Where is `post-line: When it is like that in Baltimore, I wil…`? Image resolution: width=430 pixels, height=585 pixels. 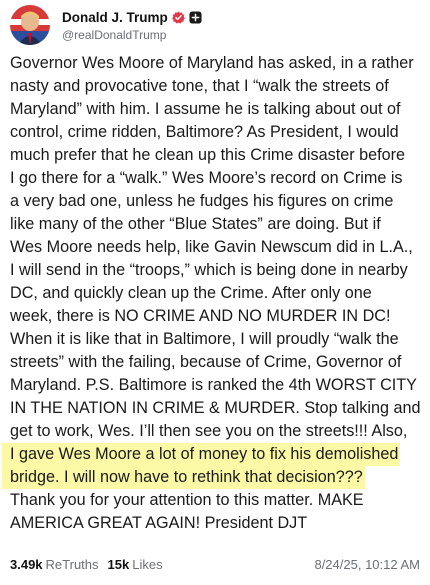 post-line: When it is like that in Baltimore, I wil… is located at coordinates (204, 339).